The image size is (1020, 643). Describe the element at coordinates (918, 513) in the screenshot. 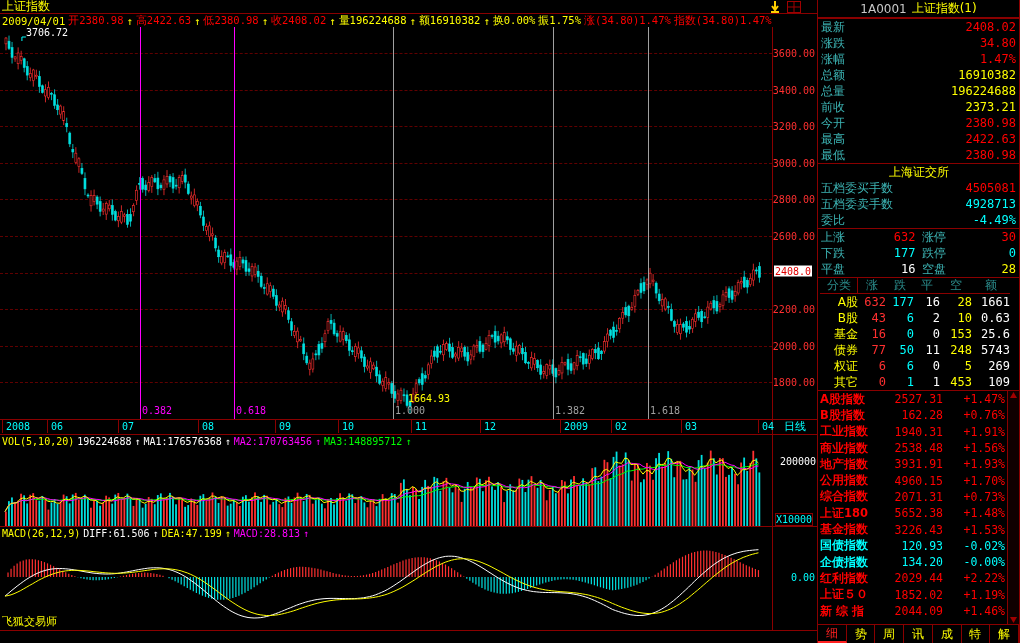

I see `index-value: 5652.38` at that location.